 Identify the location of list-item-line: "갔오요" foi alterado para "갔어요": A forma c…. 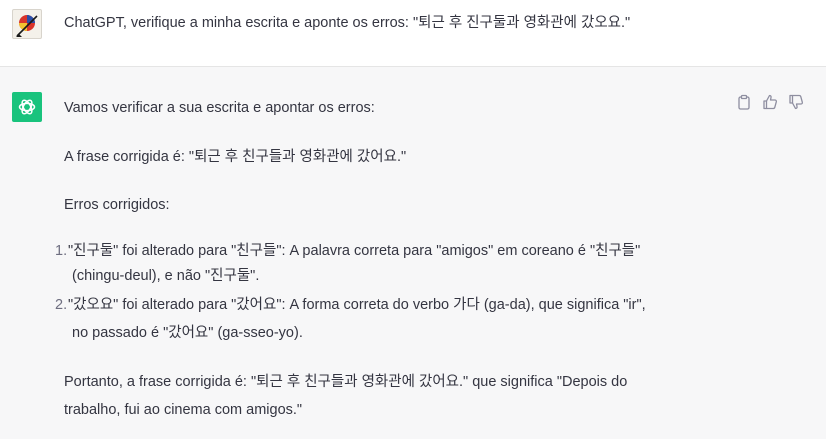
(357, 305).